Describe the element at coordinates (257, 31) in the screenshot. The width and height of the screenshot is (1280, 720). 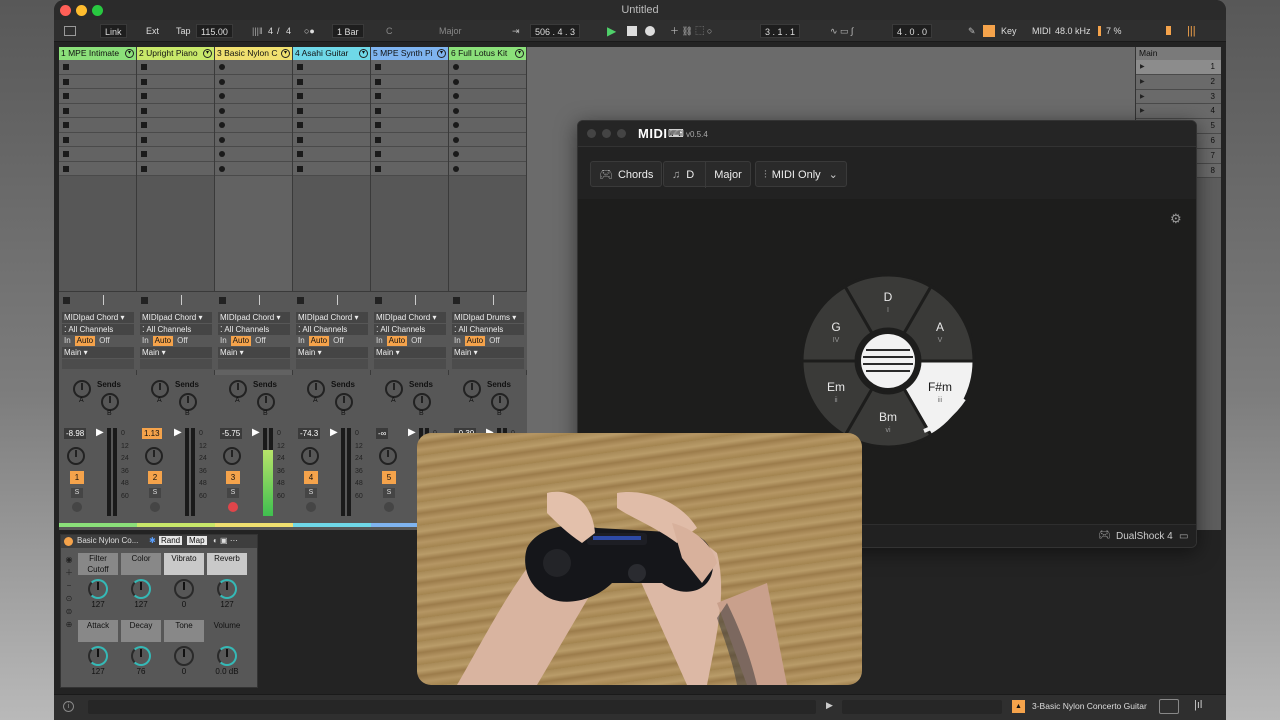
I see `metronome-bars-icon: |||‖` at that location.